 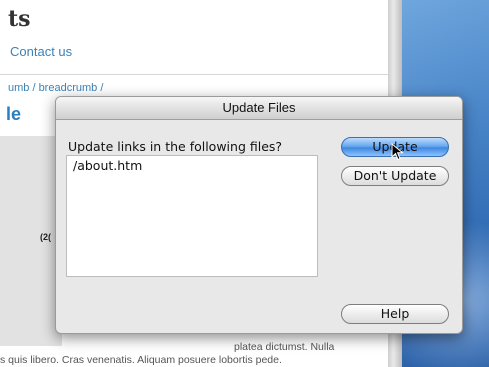 I want to click on mouse-cursor-icon, so click(x=397, y=152).